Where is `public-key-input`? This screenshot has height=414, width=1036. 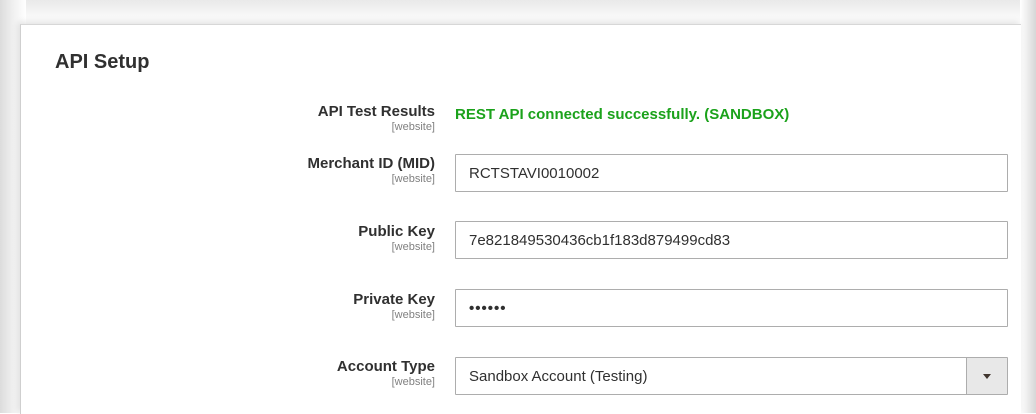
public-key-input is located at coordinates (731, 240).